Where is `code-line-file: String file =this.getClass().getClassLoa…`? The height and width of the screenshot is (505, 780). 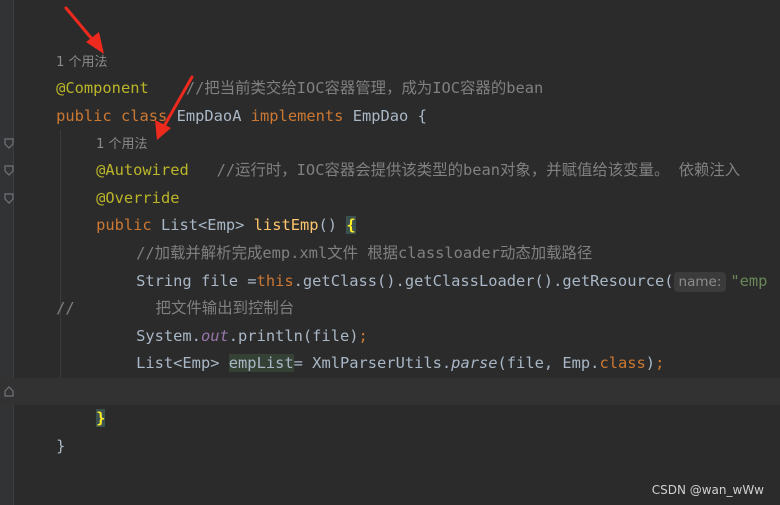
code-line-file: String file =this.getClass().getClassLoa… is located at coordinates (390, 266).